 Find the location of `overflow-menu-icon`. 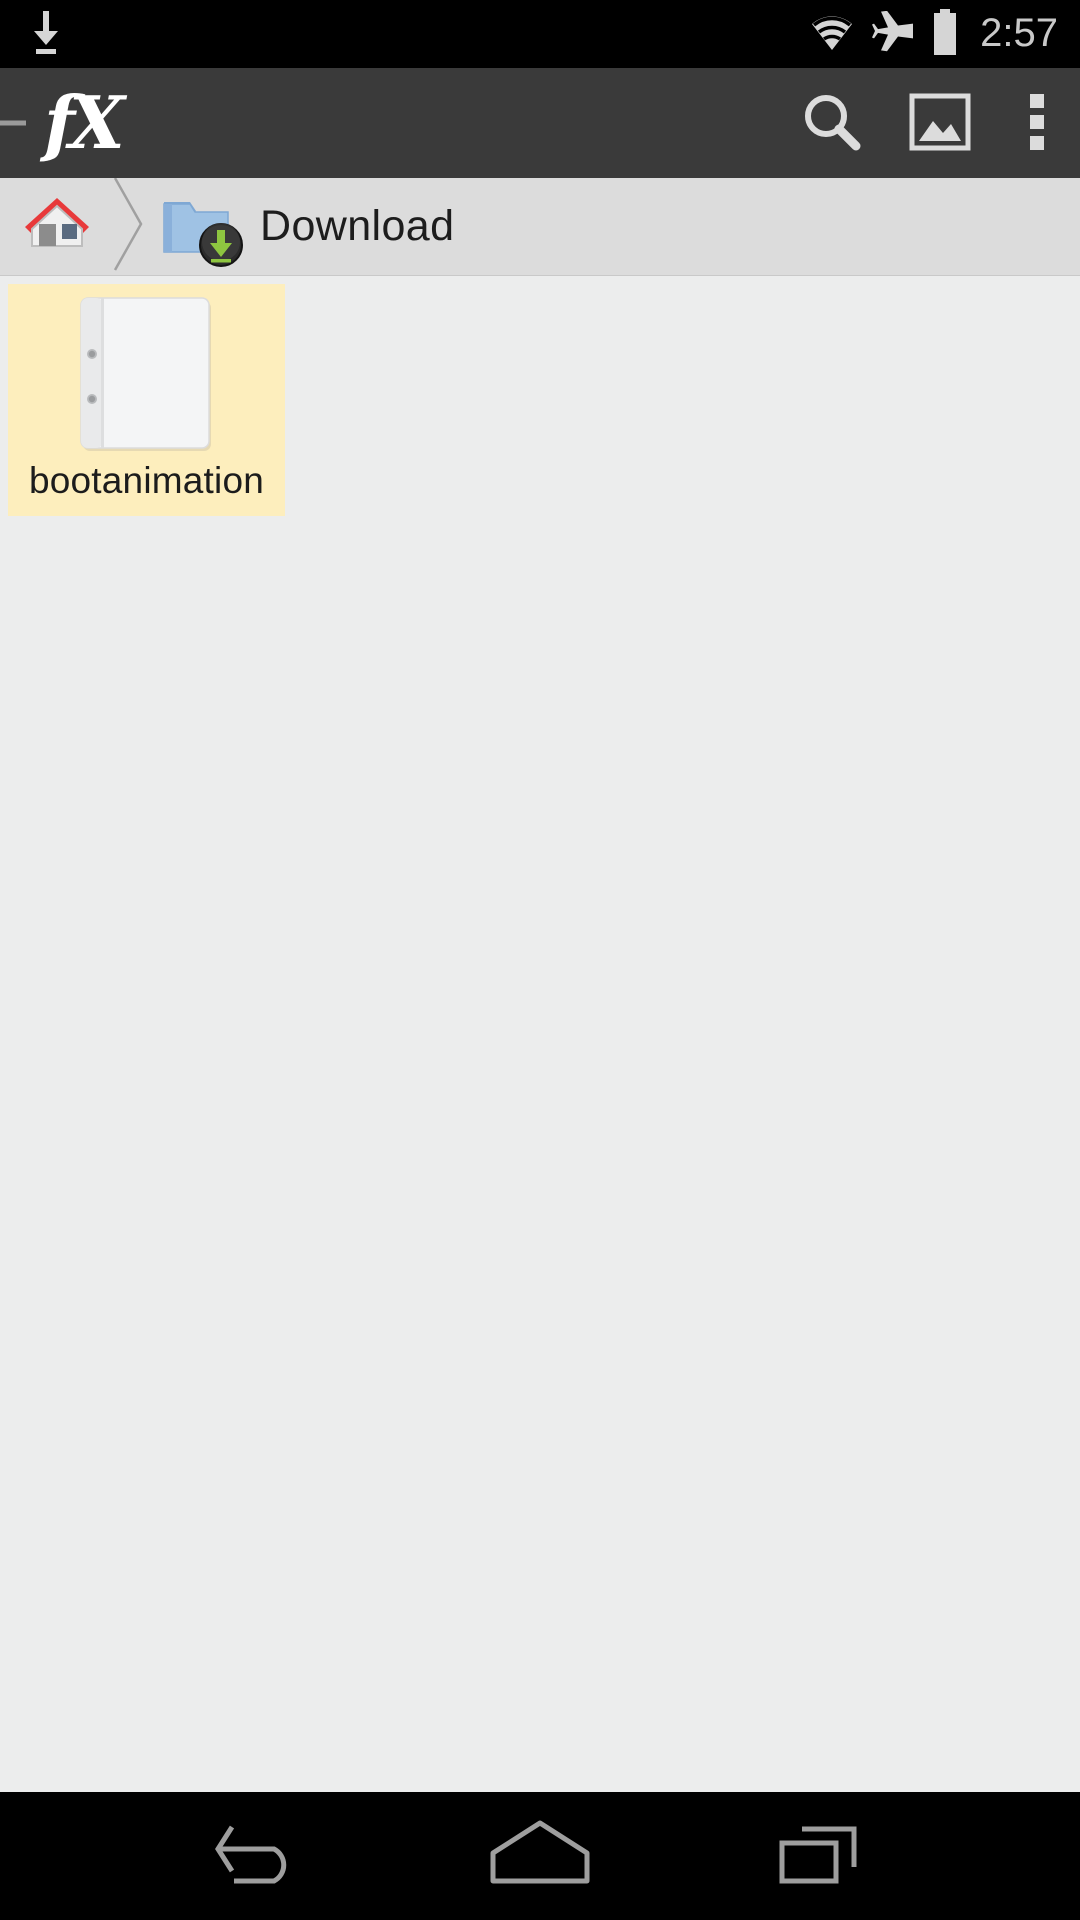

overflow-menu-icon is located at coordinates (1037, 123).